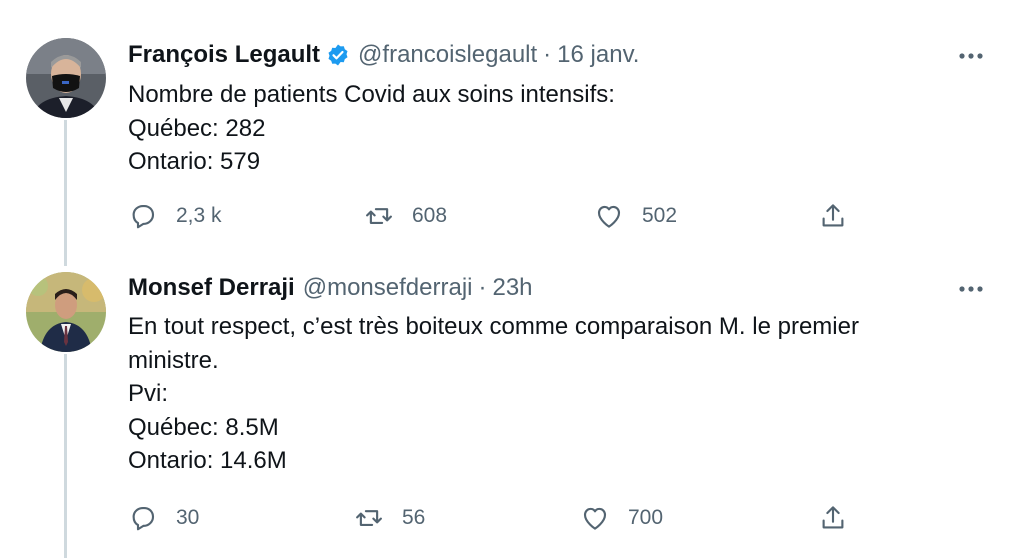  I want to click on like-count: 502, so click(660, 215).